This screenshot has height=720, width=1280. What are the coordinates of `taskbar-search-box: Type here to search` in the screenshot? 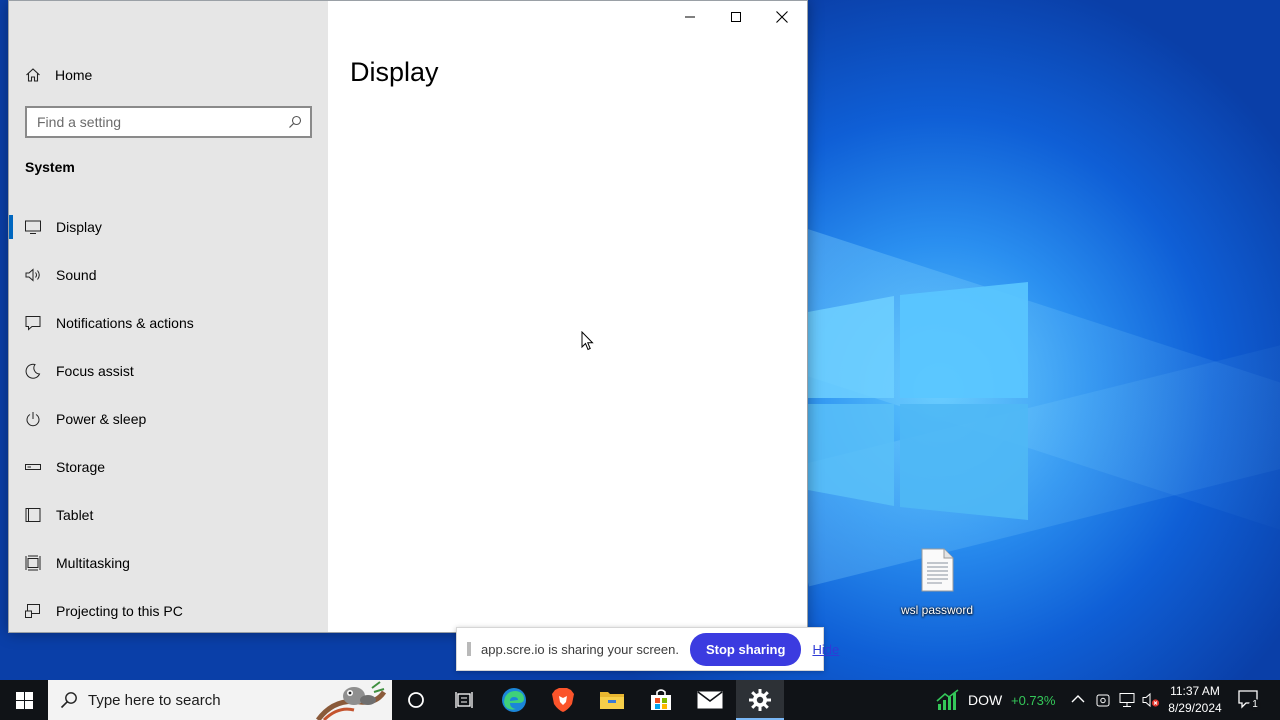 It's located at (220, 700).